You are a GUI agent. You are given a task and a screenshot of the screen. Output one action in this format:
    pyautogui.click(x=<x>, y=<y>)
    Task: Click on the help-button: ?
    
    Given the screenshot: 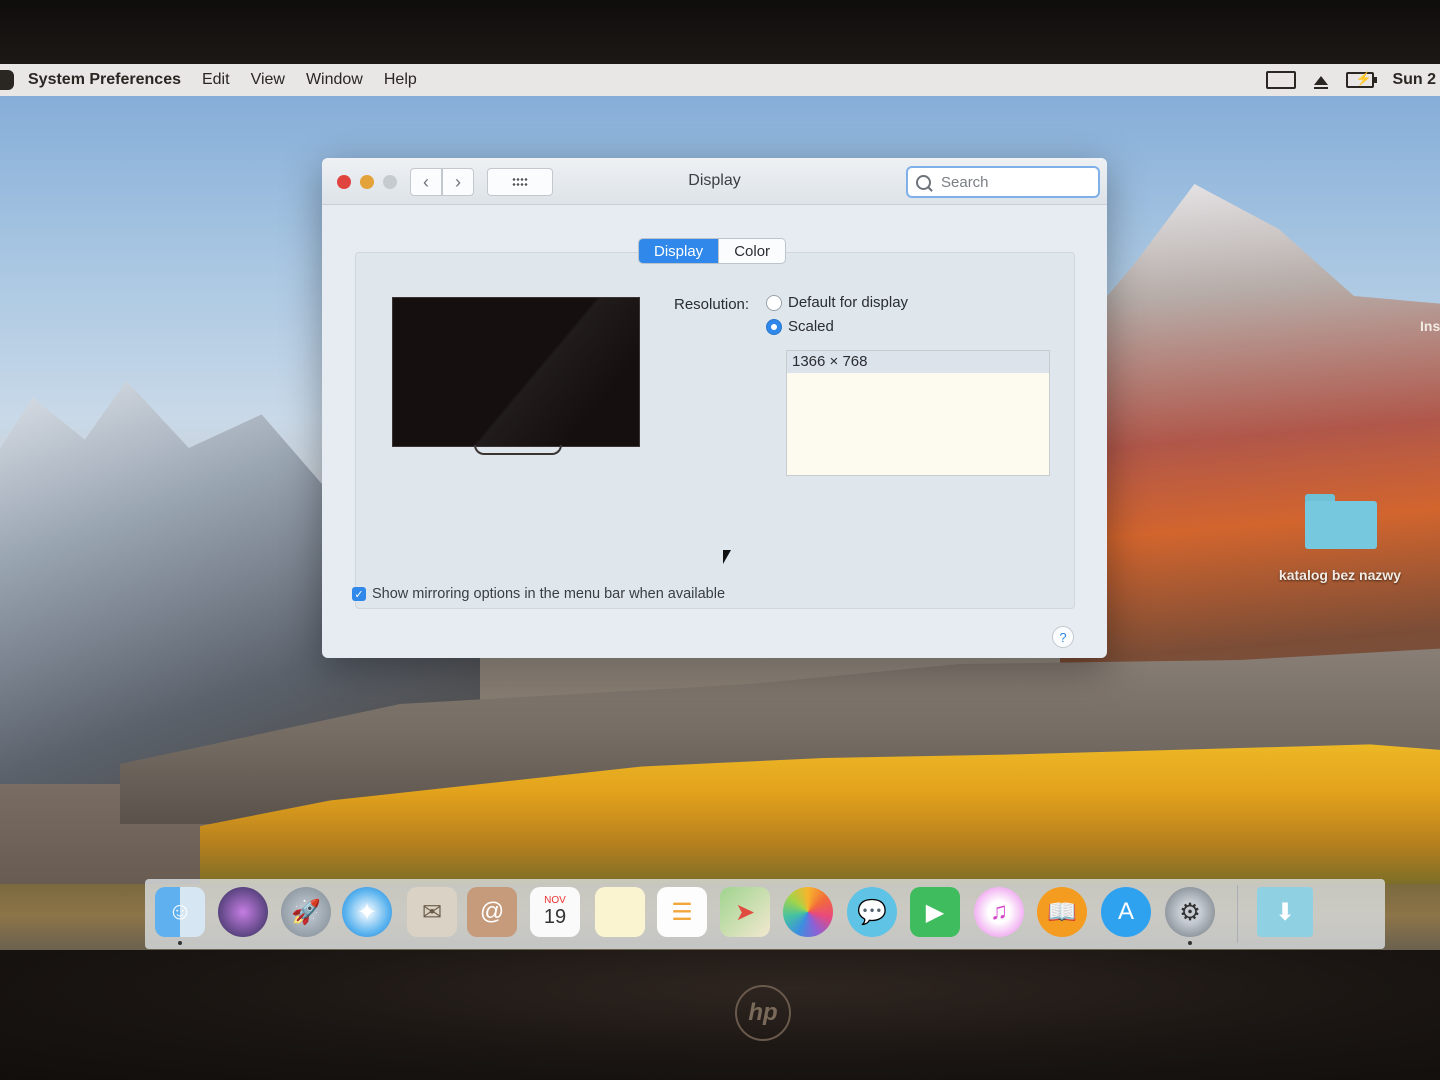 What is the action you would take?
    pyautogui.click(x=1063, y=637)
    